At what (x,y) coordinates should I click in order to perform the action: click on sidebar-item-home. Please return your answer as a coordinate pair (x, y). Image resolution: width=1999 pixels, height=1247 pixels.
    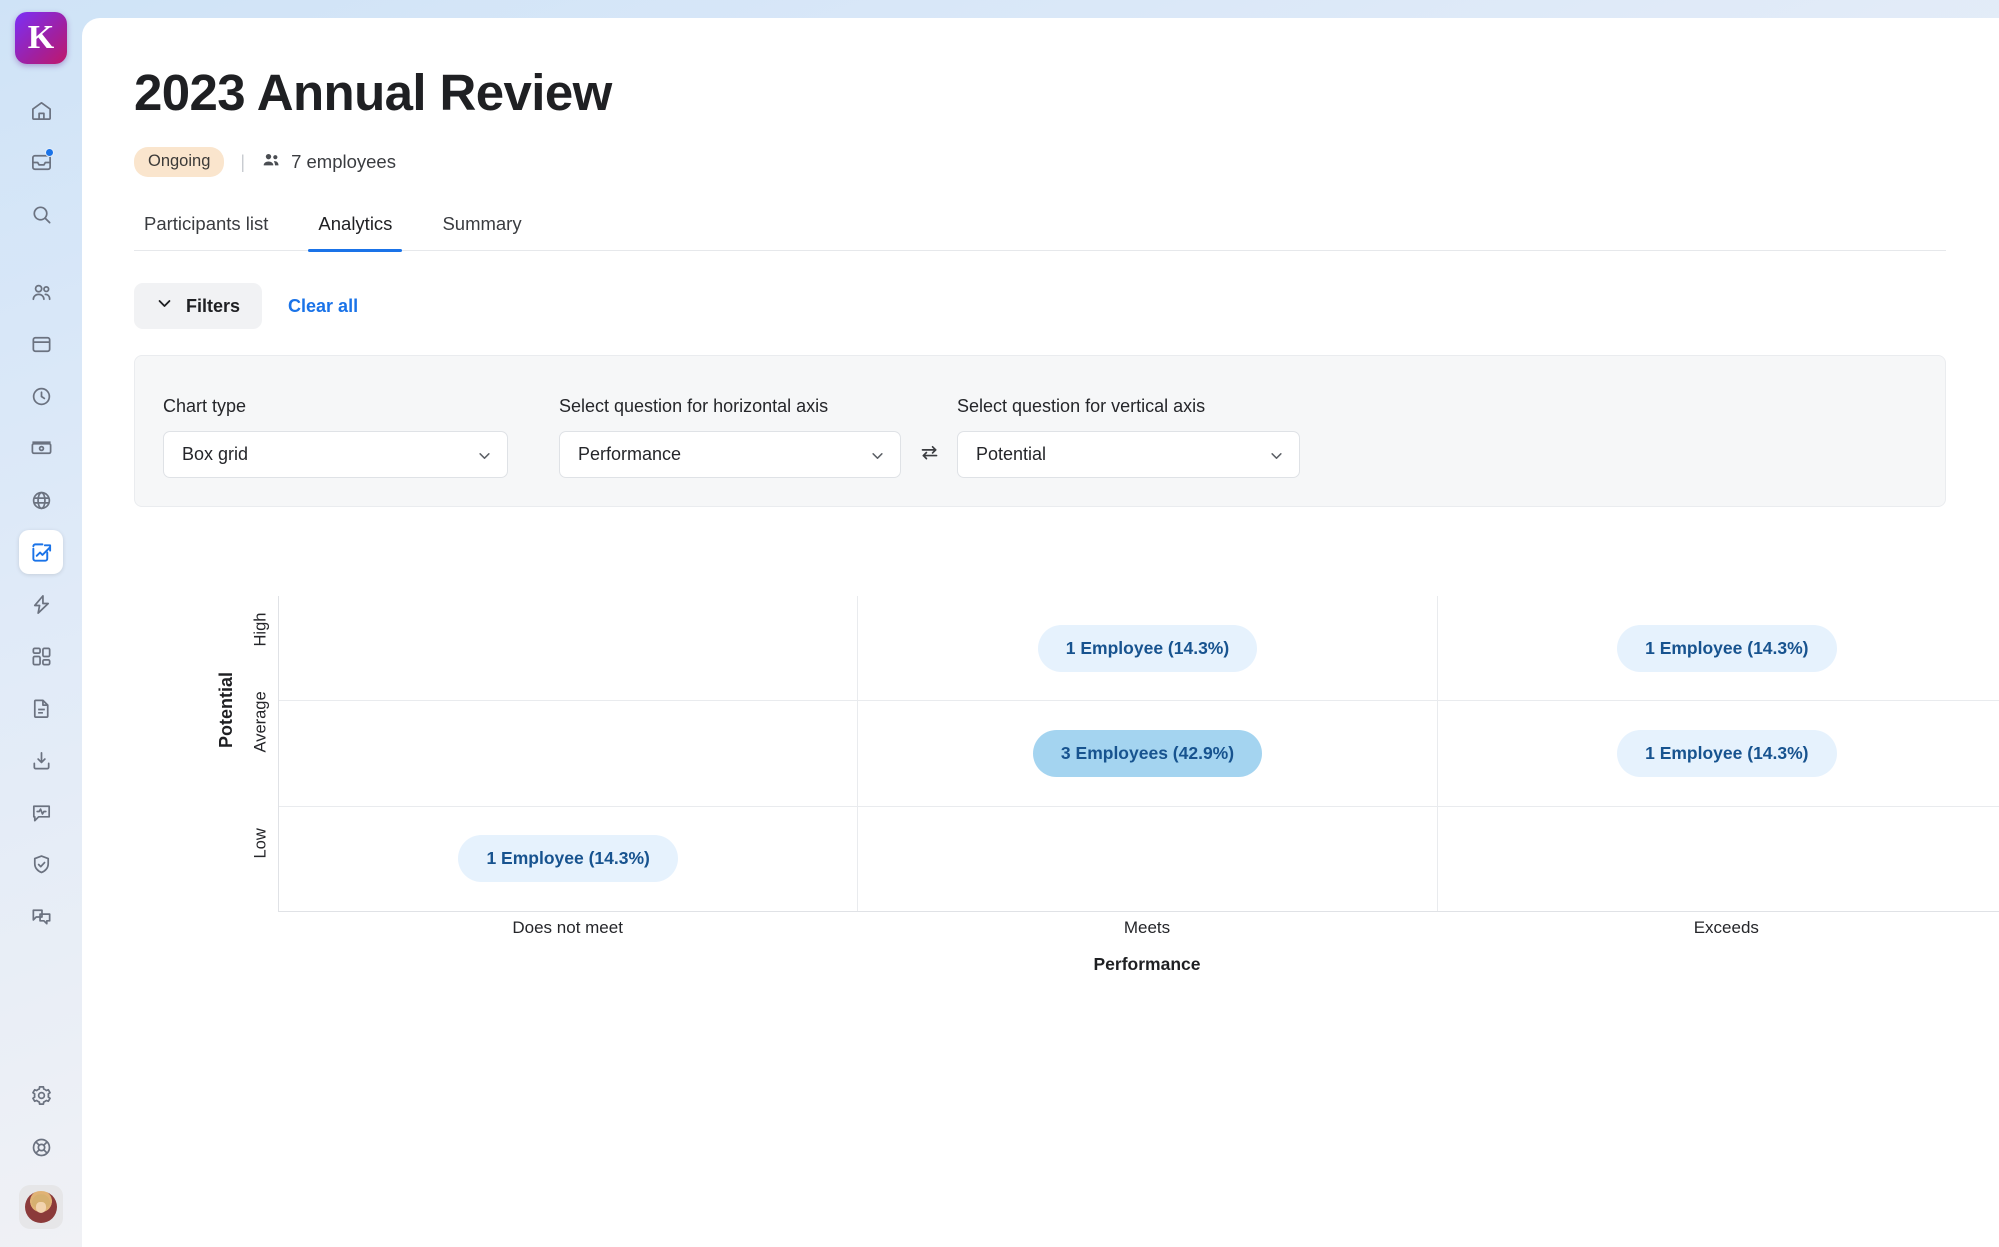
    Looking at the image, I should click on (41, 110).